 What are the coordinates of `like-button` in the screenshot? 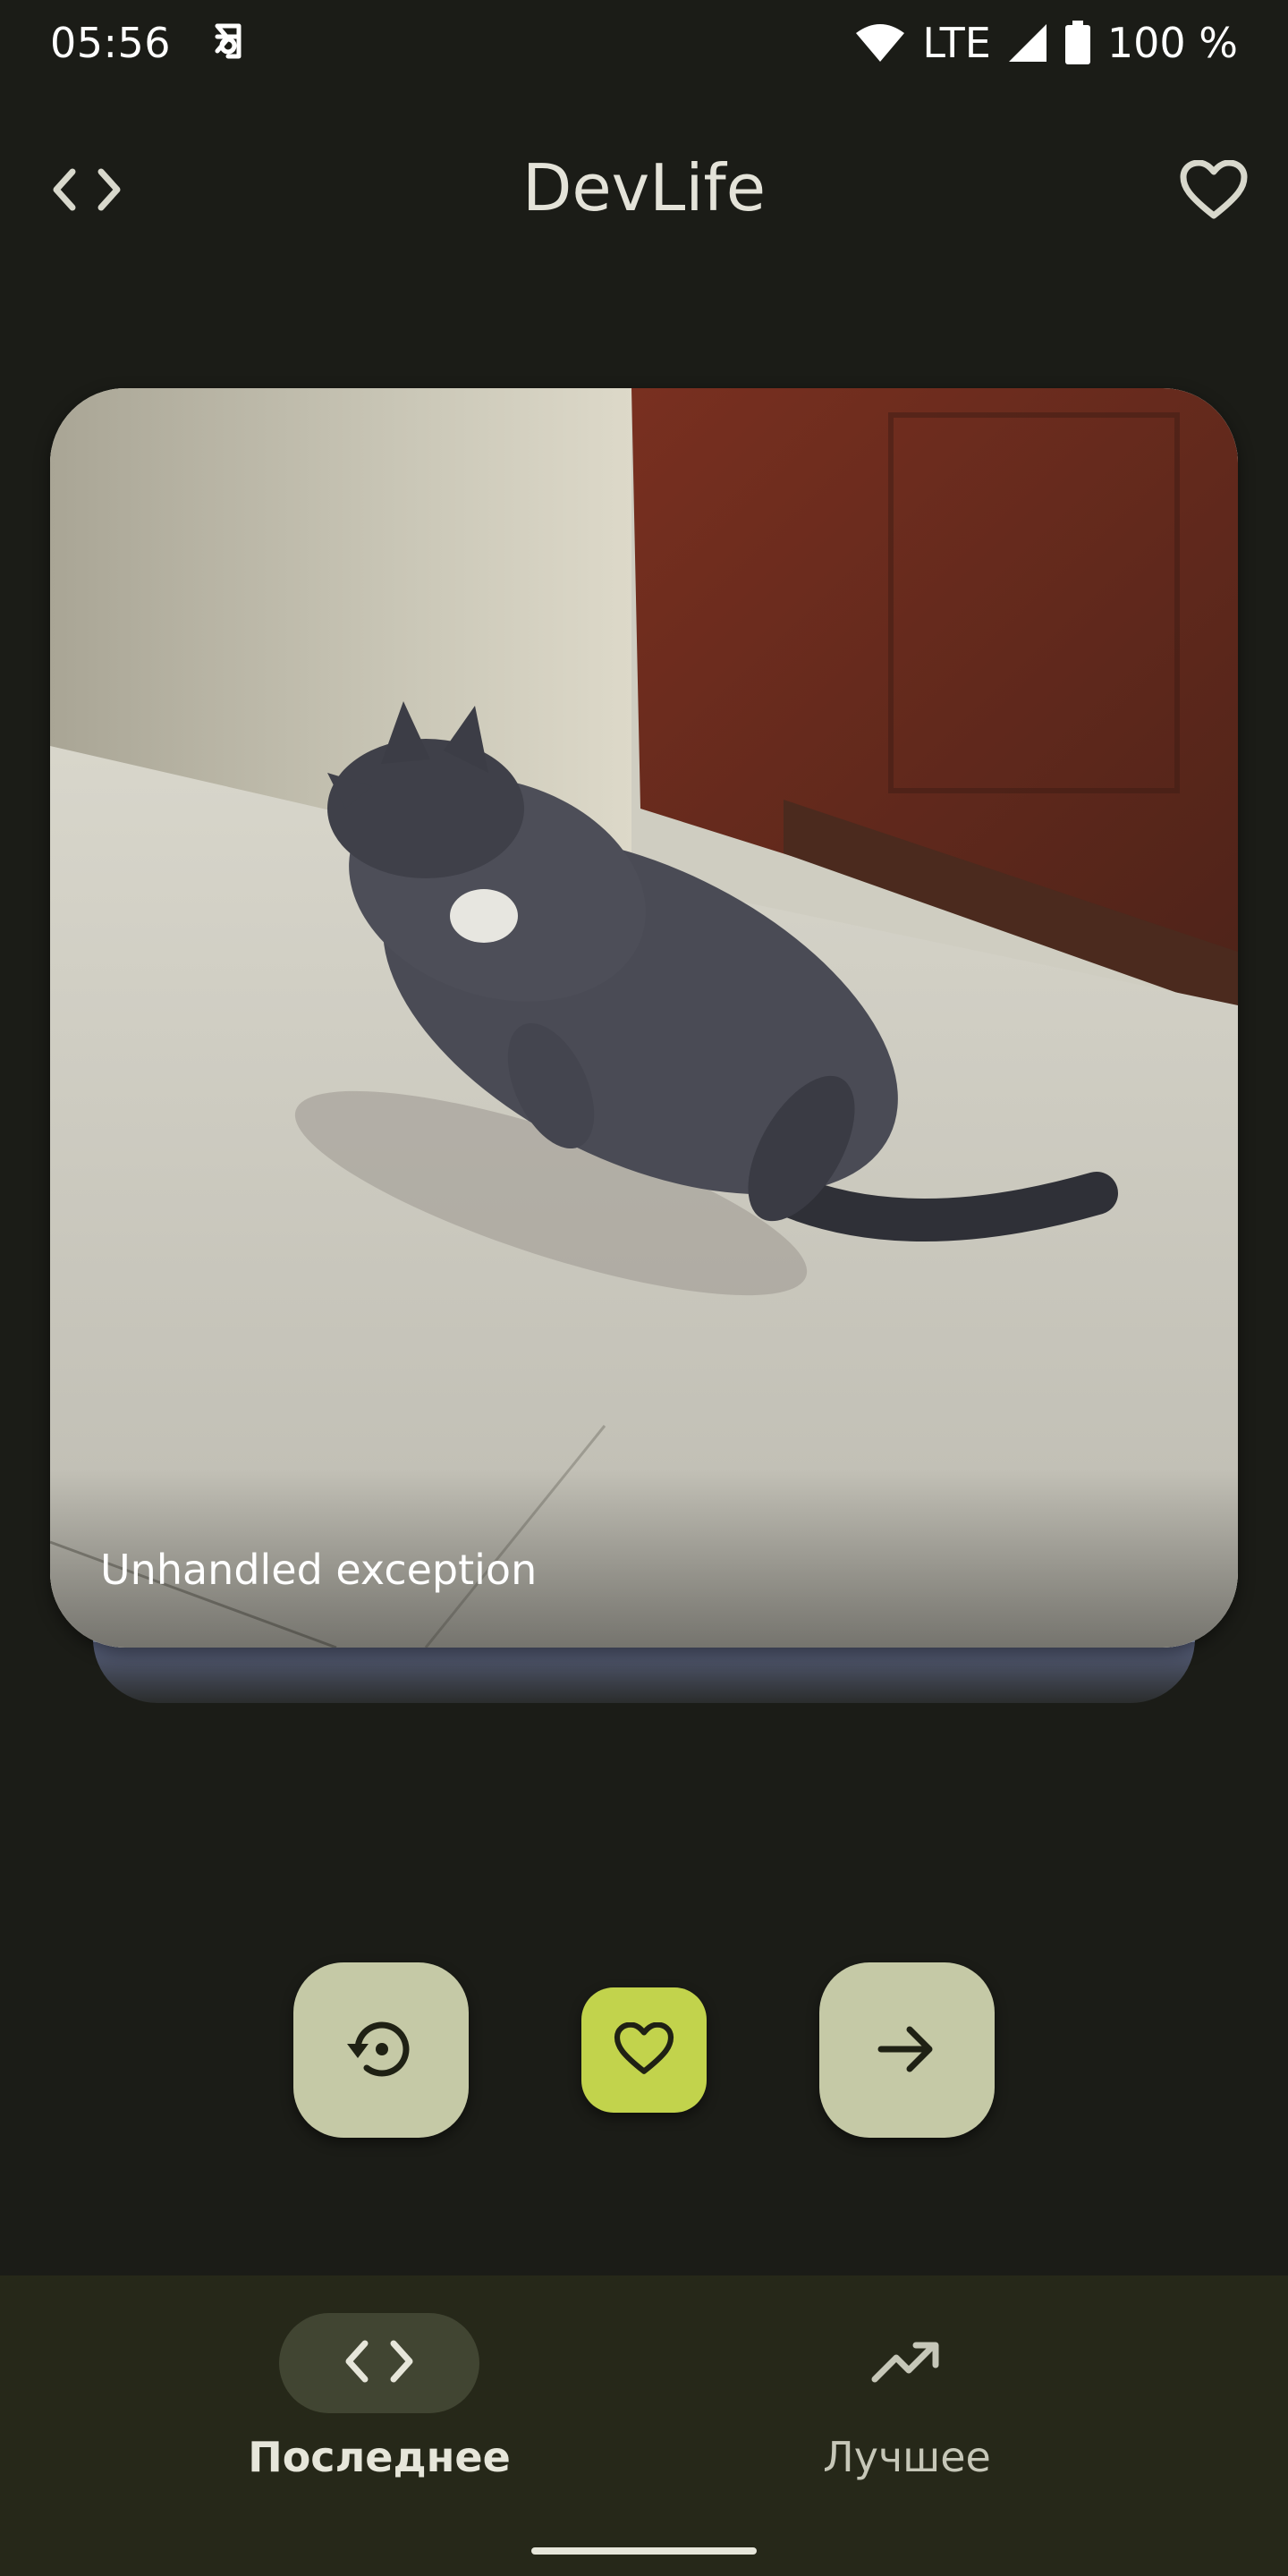 It's located at (644, 2050).